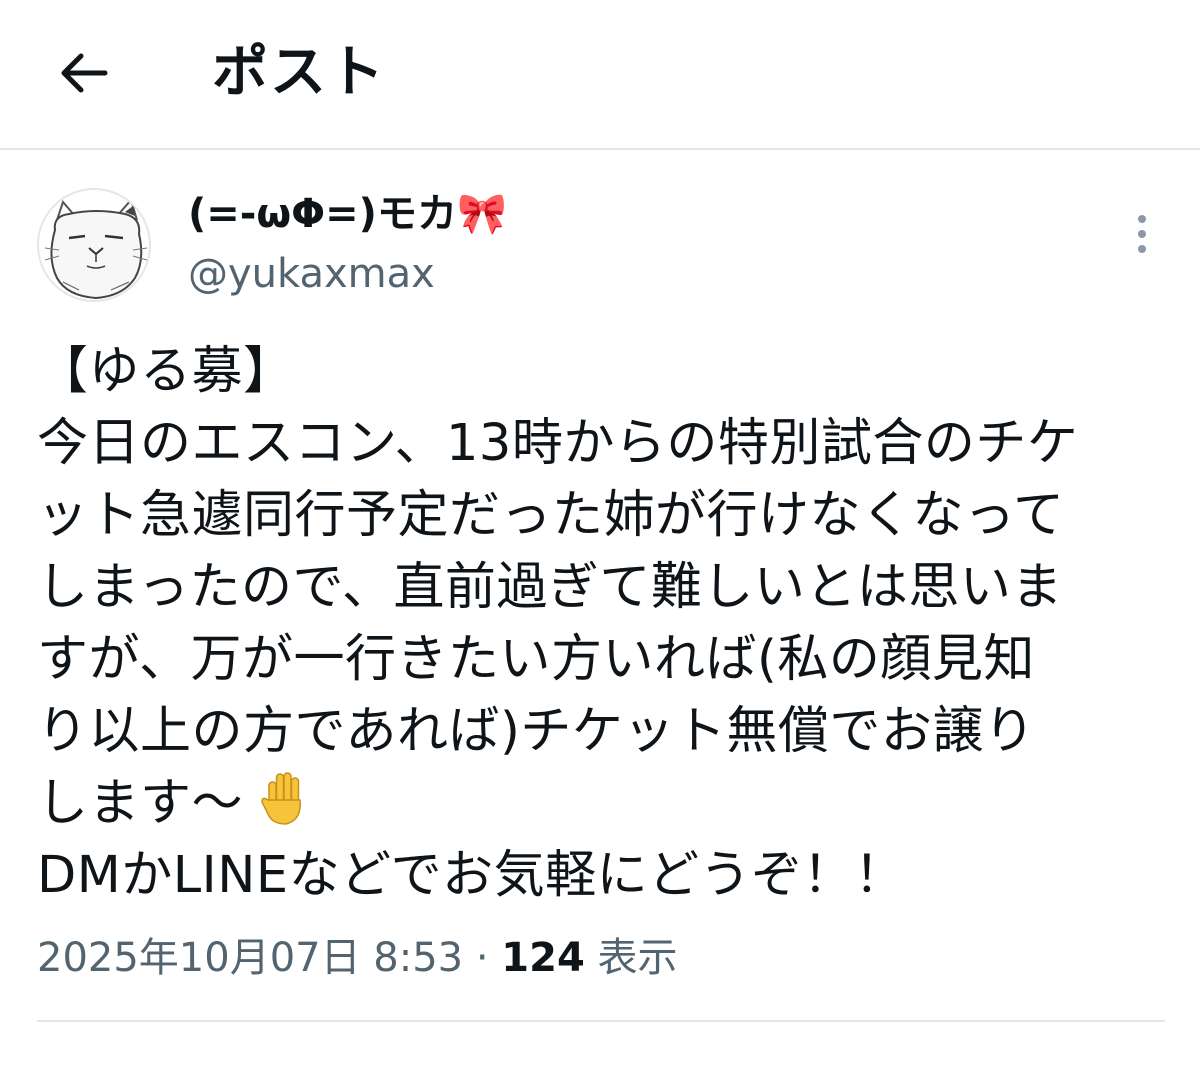 This screenshot has height=1065, width=1200. Describe the element at coordinates (347, 214) in the screenshot. I see `display-name: (=-ωΦ=)モカ🎀` at that location.